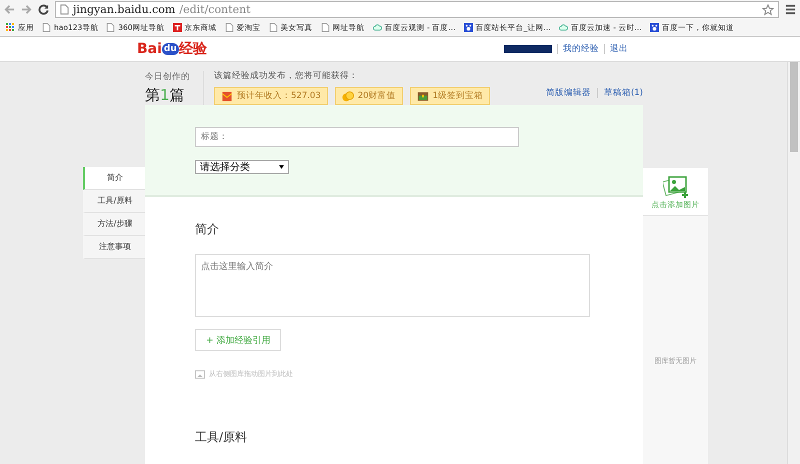 This screenshot has height=464, width=800. What do you see at coordinates (790, 9) in the screenshot?
I see `menu-icon` at bounding box center [790, 9].